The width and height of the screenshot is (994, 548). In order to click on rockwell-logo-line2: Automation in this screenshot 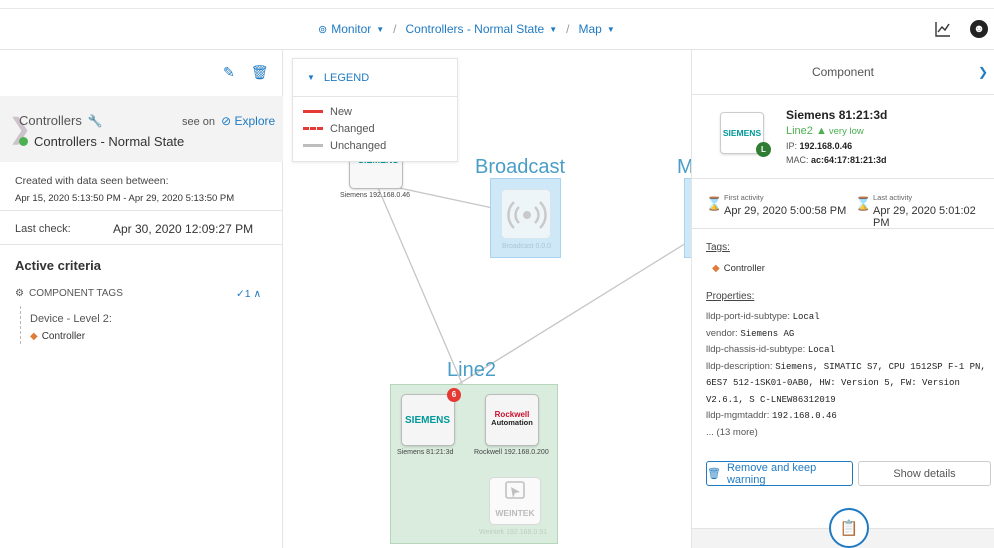, I will do `click(512, 422)`.